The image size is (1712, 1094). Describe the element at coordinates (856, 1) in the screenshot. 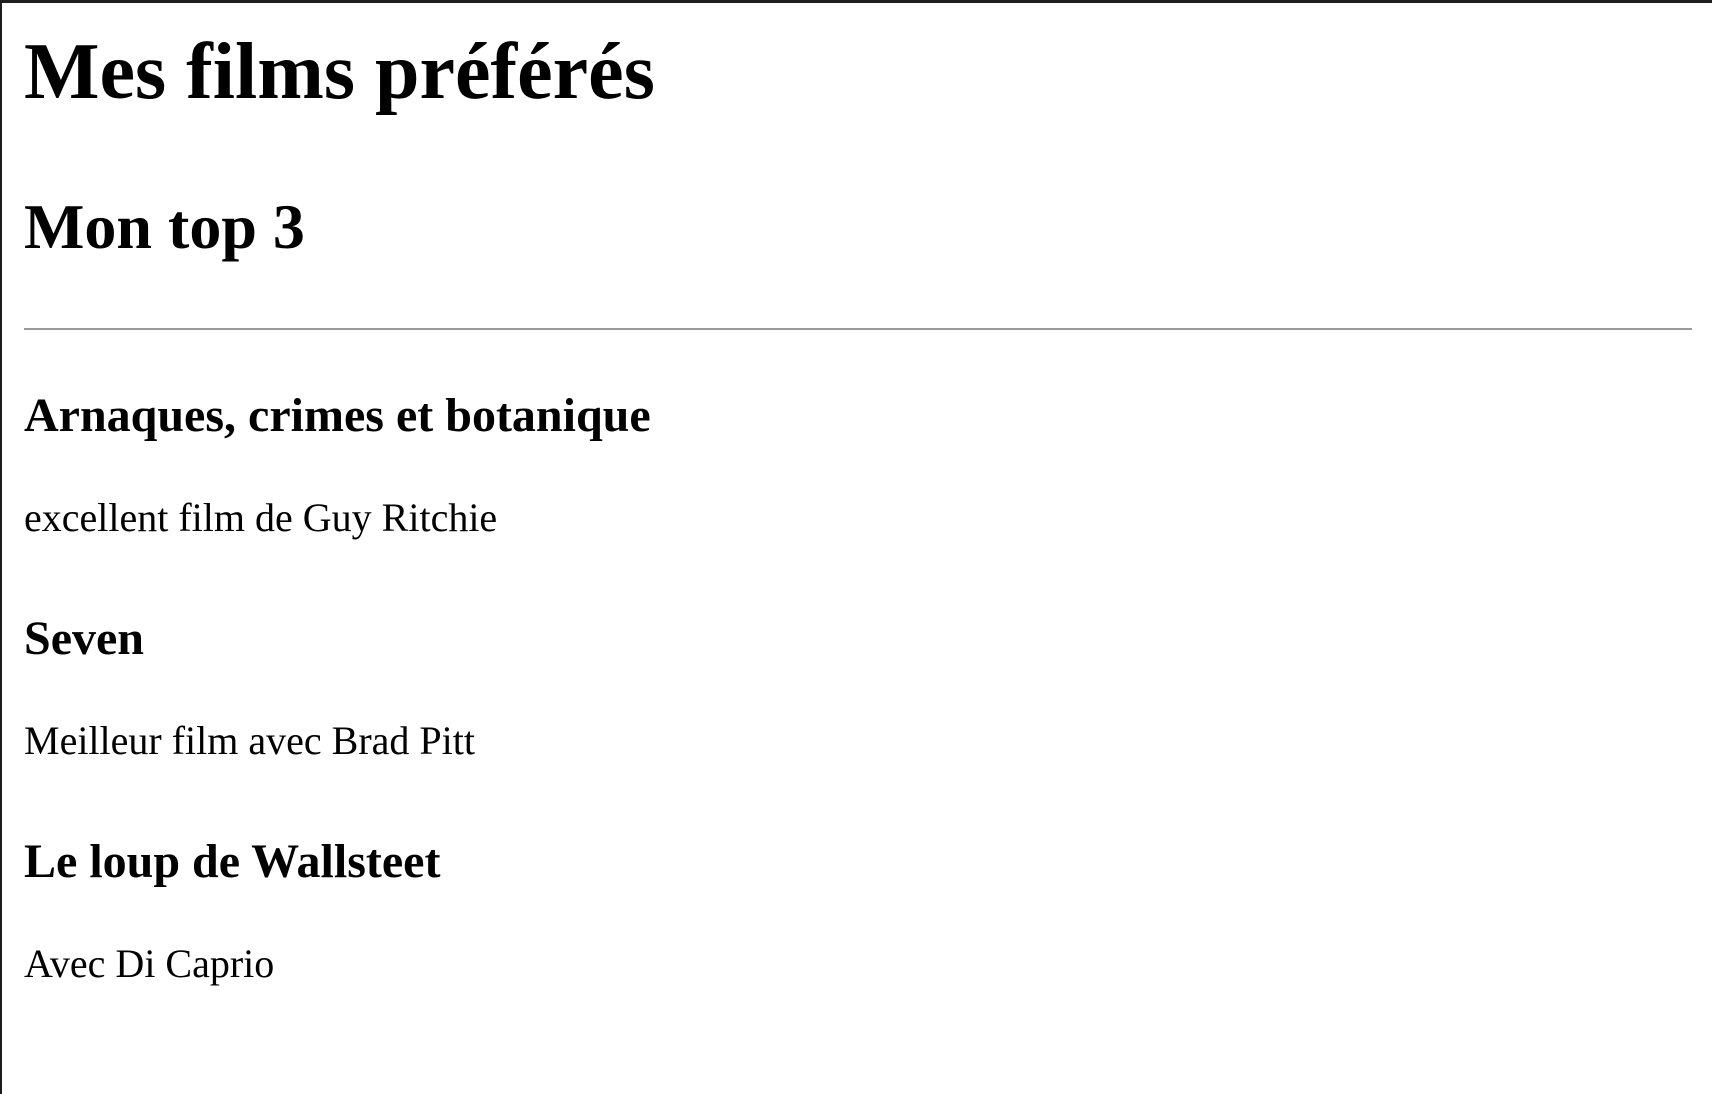

I see `window-frame-top` at that location.